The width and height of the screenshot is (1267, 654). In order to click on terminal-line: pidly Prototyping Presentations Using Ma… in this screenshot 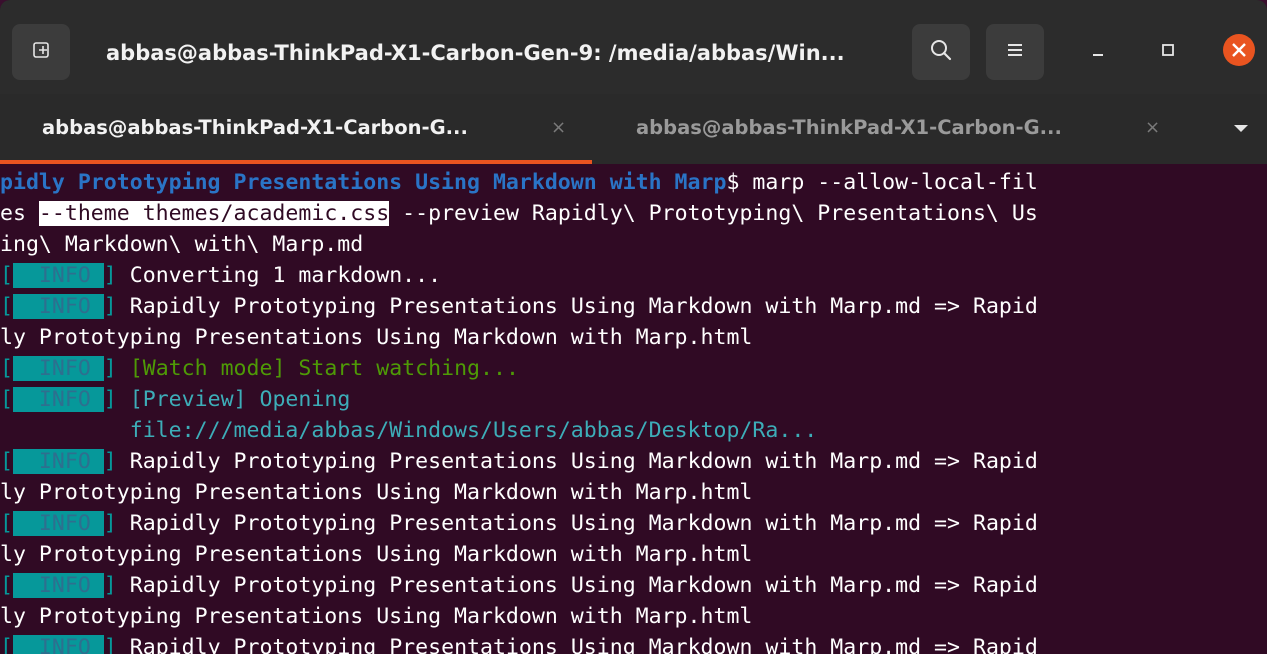, I will do `click(519, 182)`.